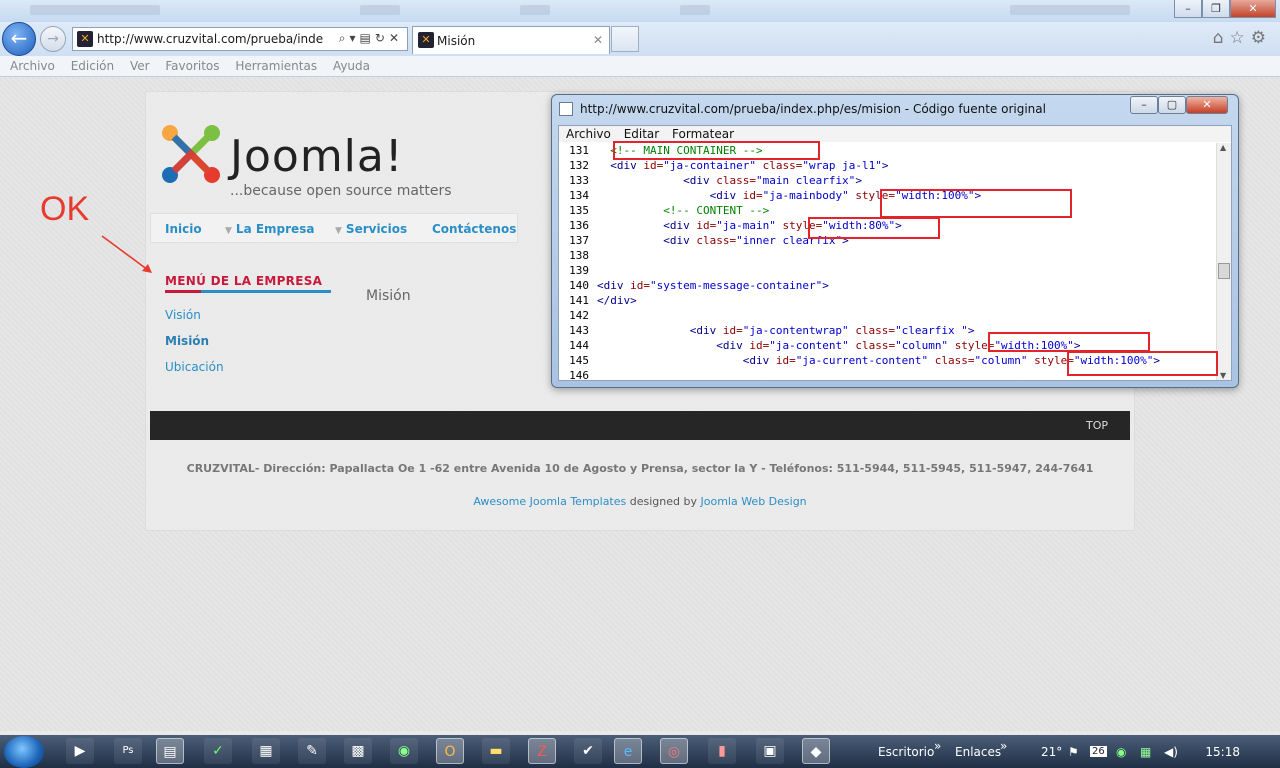 The width and height of the screenshot is (1280, 768). I want to click on line-code: <!-- CONTENT -->, so click(716, 210).